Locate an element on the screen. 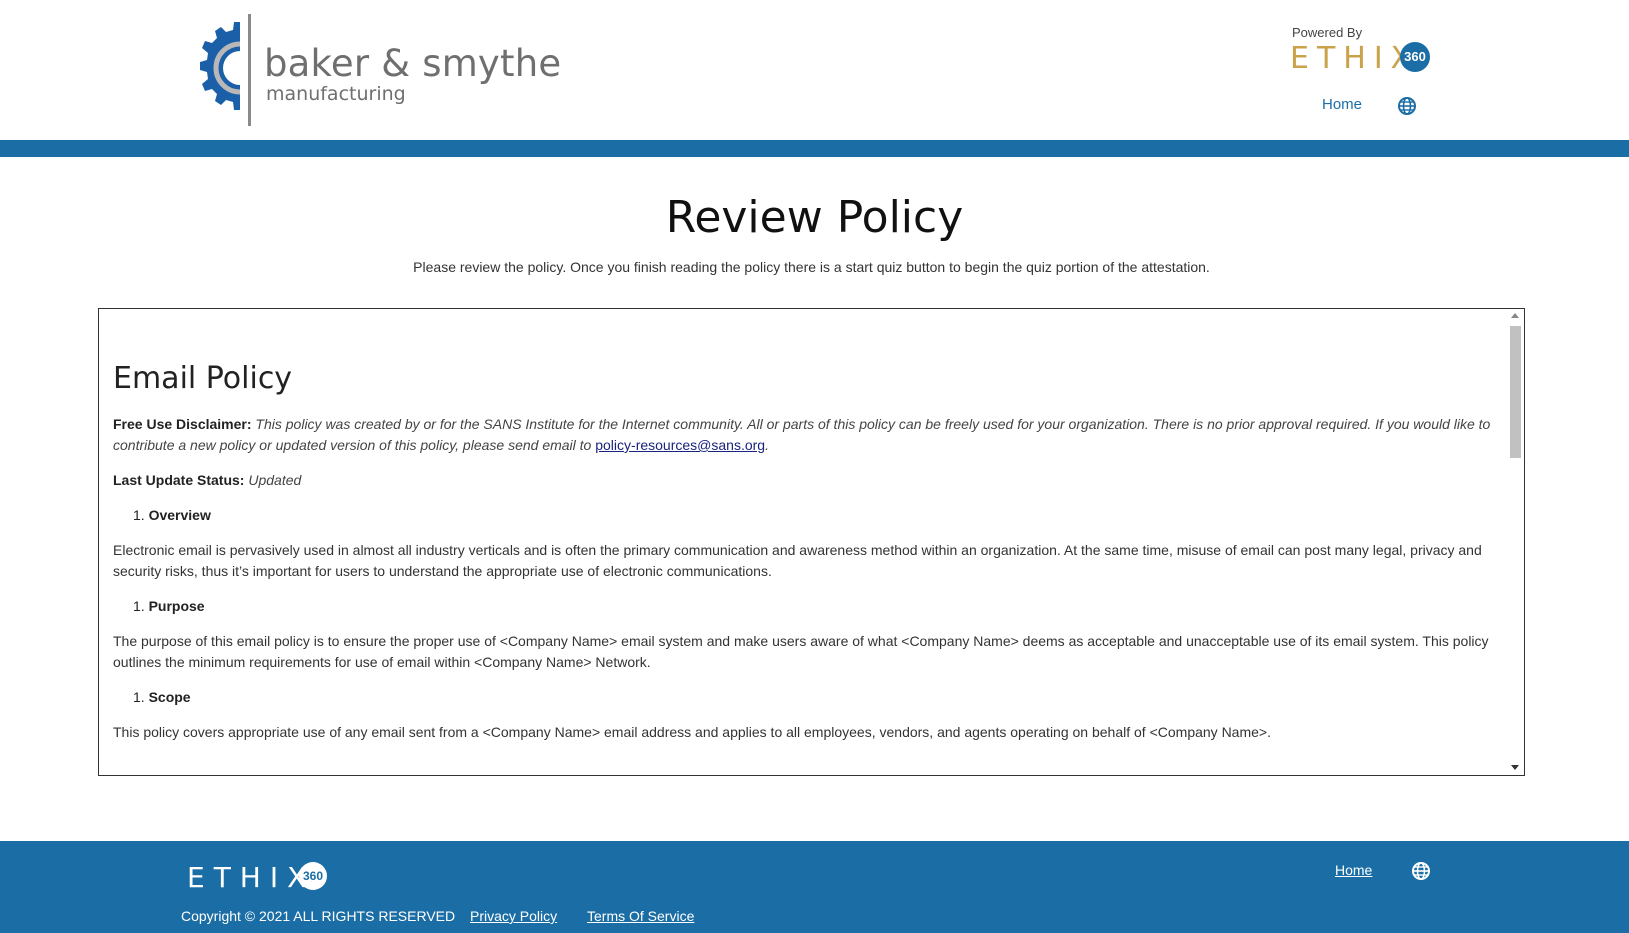 The width and height of the screenshot is (1629, 933). section-heading-purpose: 1. Purpose is located at coordinates (813, 606).